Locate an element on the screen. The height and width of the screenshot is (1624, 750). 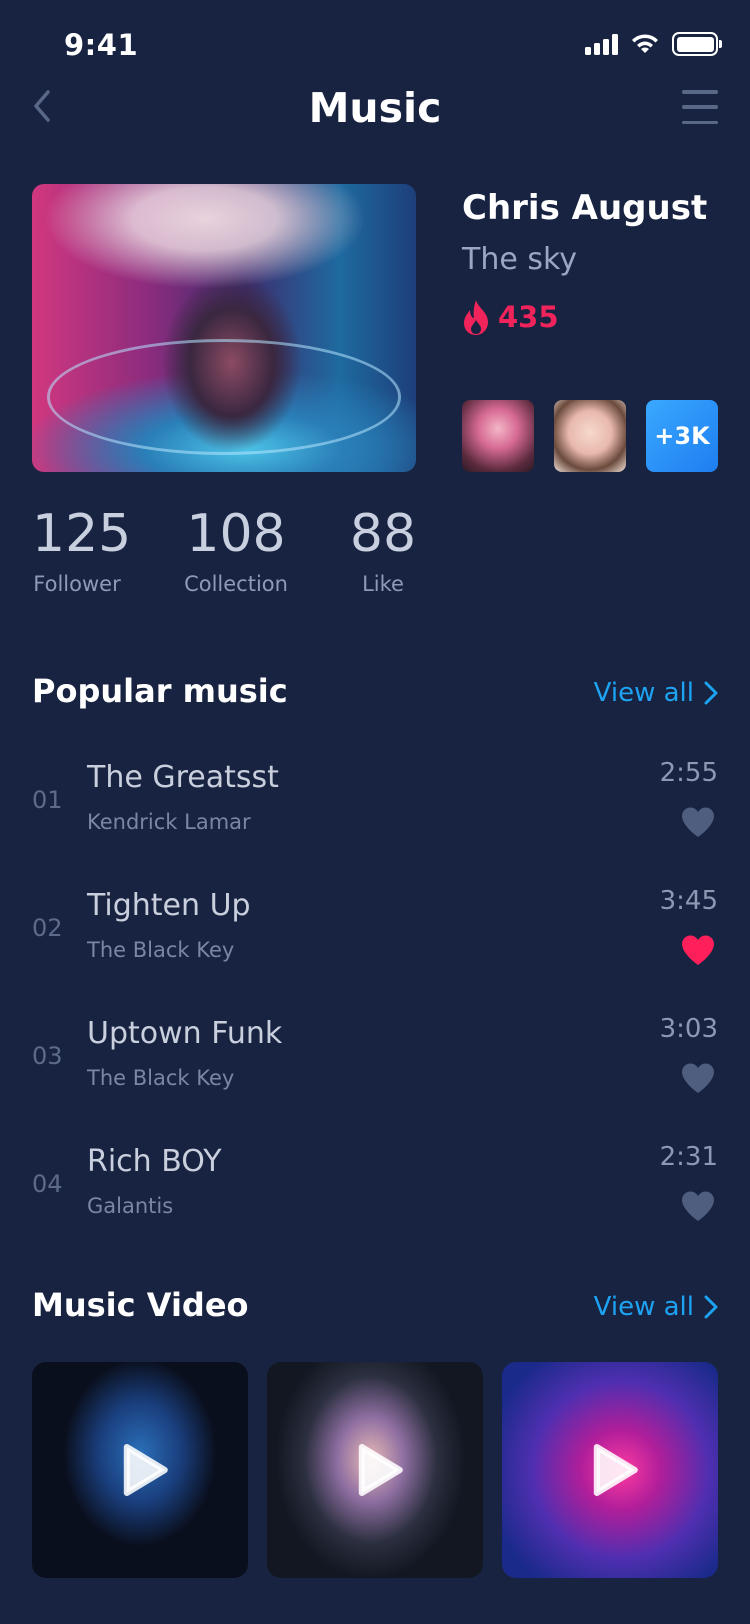
stat-value: 125 is located at coordinates (82, 534).